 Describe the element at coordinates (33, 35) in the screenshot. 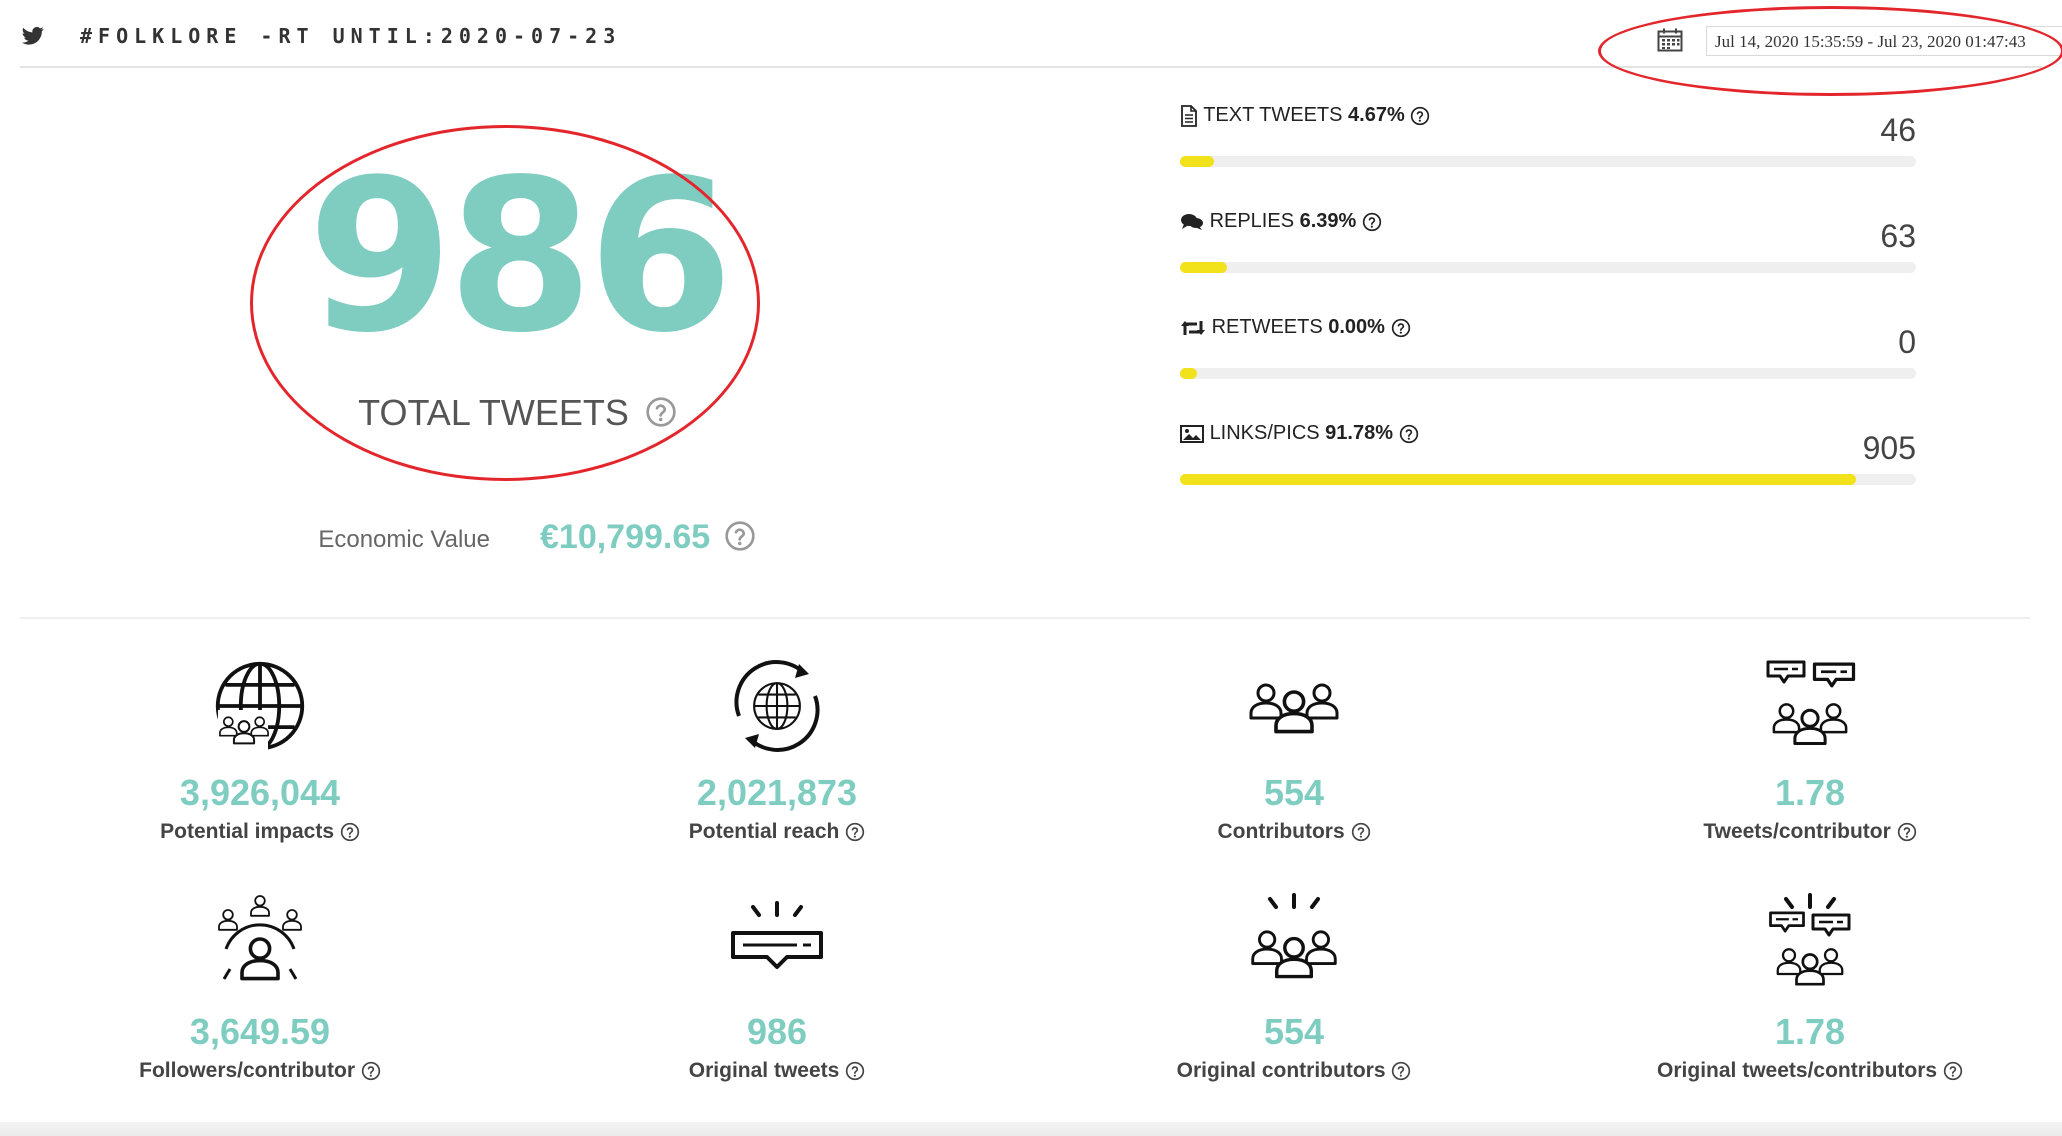

I see `twitter-icon` at that location.